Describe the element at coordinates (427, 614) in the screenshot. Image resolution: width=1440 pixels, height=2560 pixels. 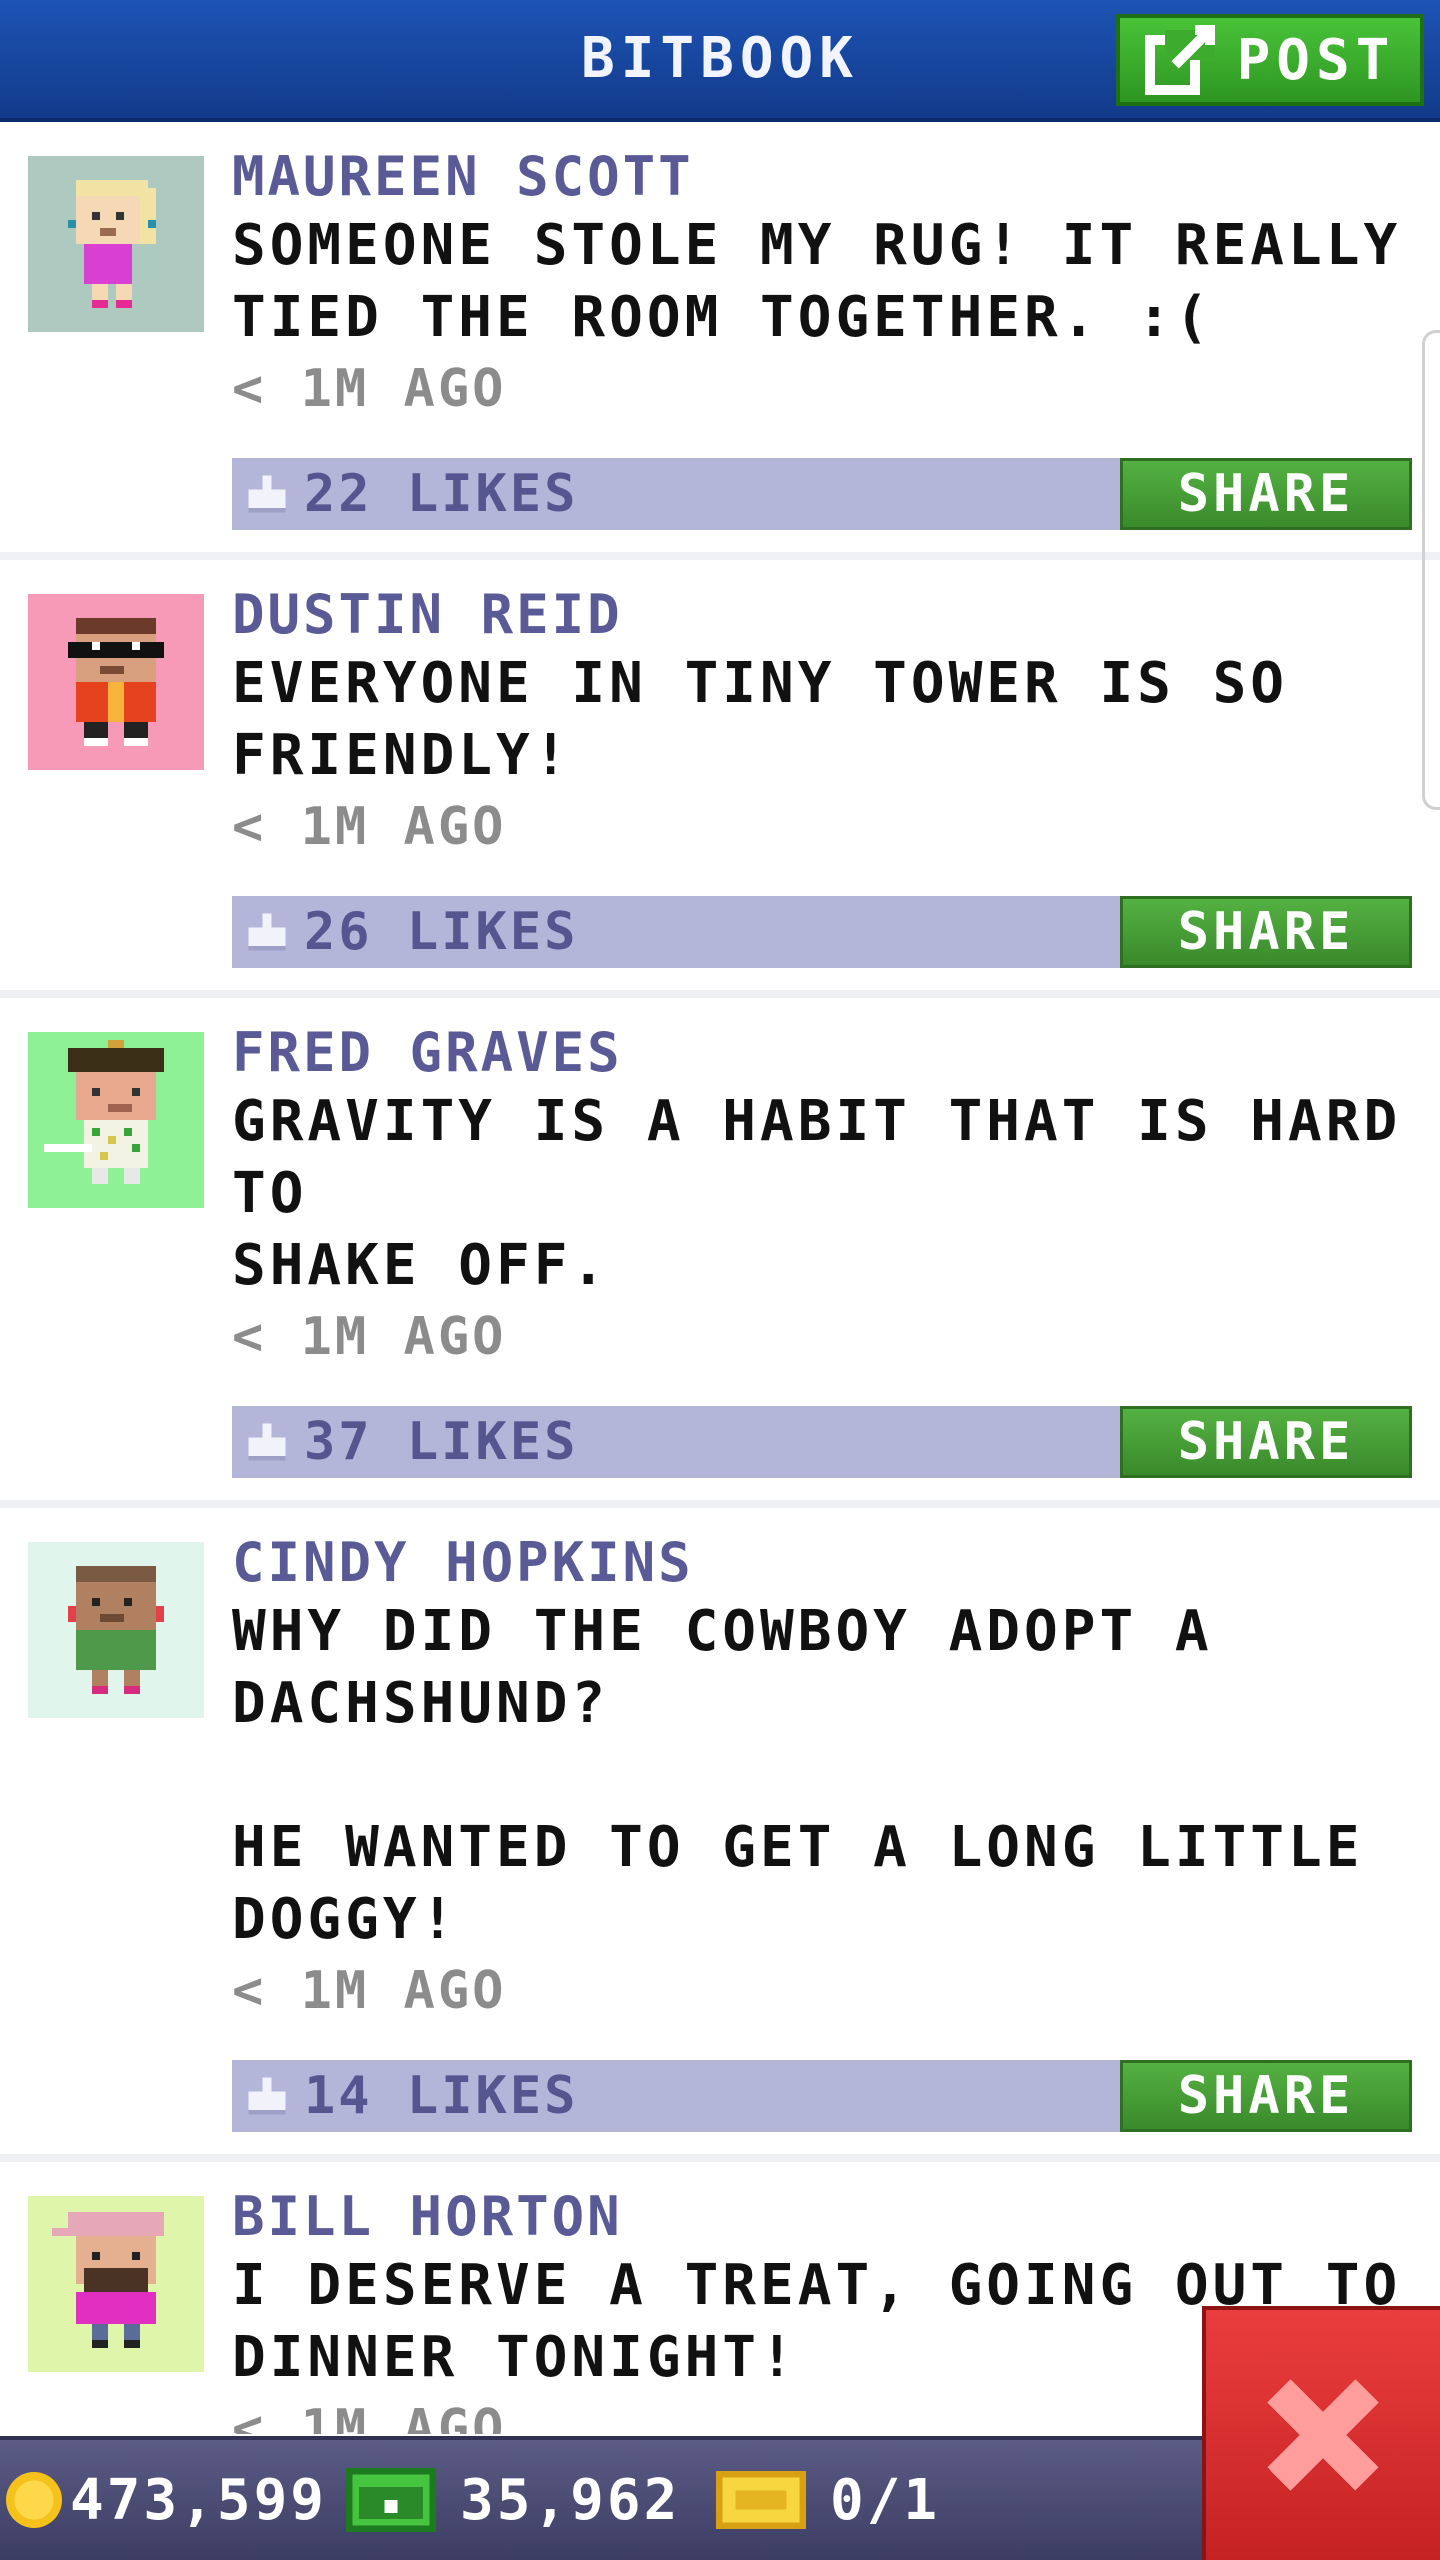
I see `post-author: DUSTIN REID` at that location.